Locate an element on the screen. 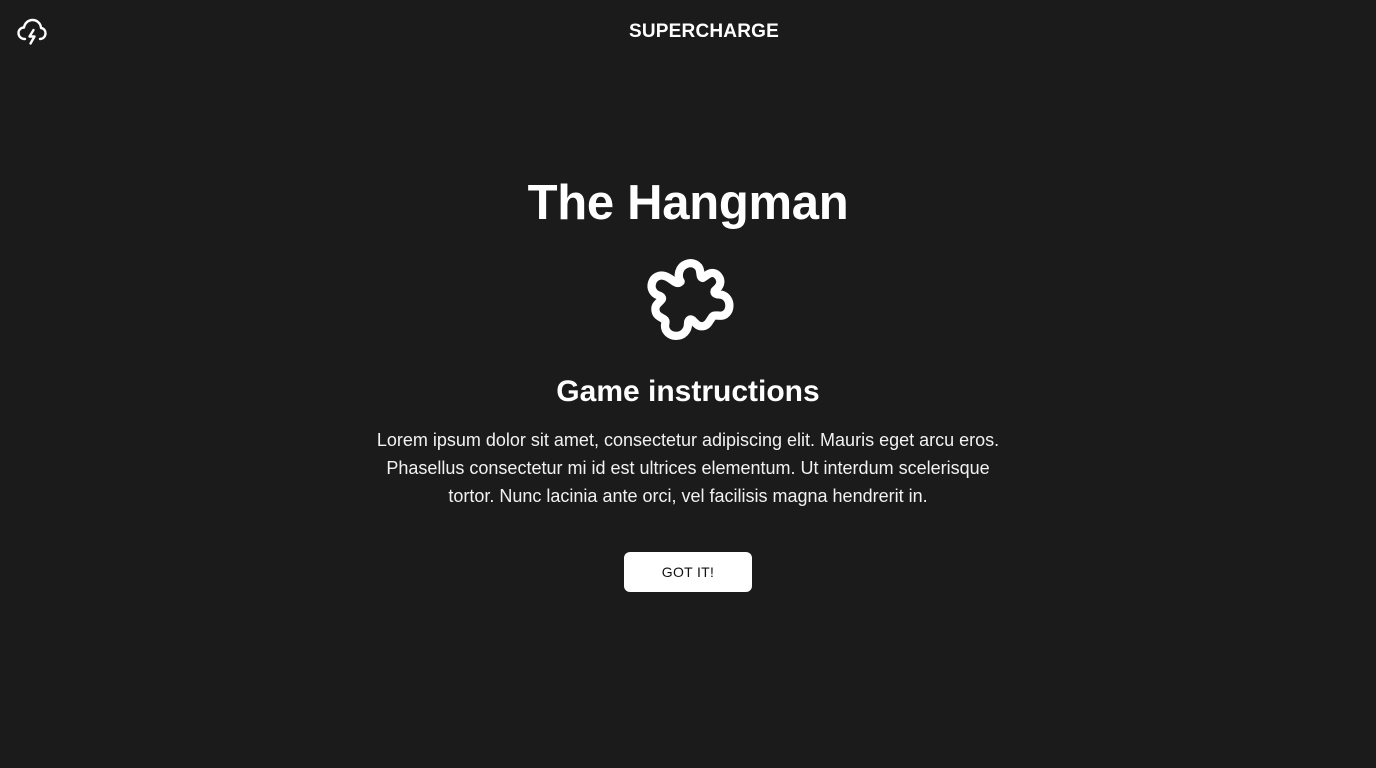 This screenshot has height=768, width=1376. brand-name: SUPERCHARGE is located at coordinates (704, 31).